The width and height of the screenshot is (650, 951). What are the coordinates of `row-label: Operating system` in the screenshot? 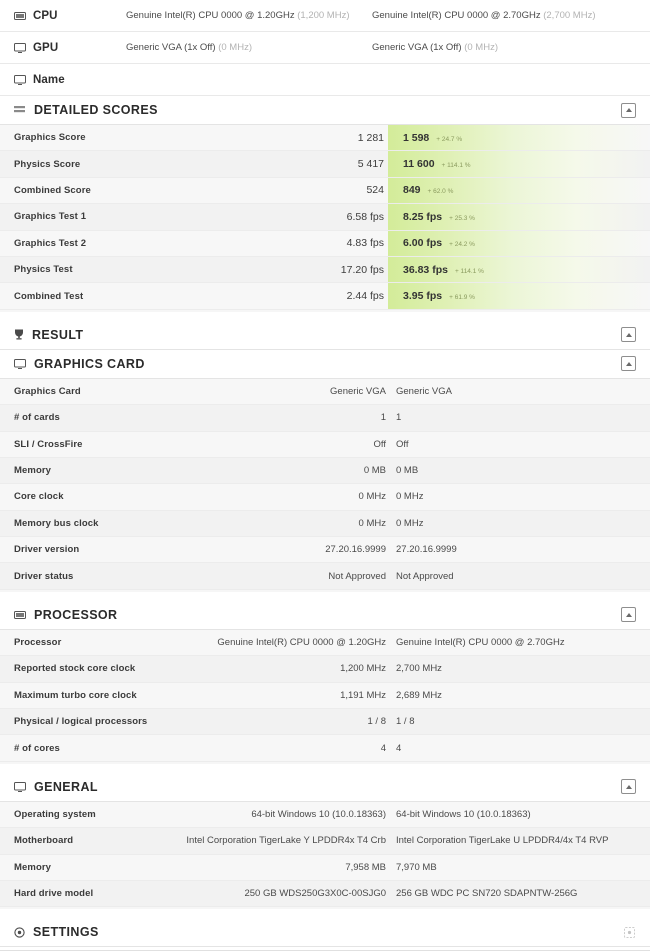 It's located at (55, 814).